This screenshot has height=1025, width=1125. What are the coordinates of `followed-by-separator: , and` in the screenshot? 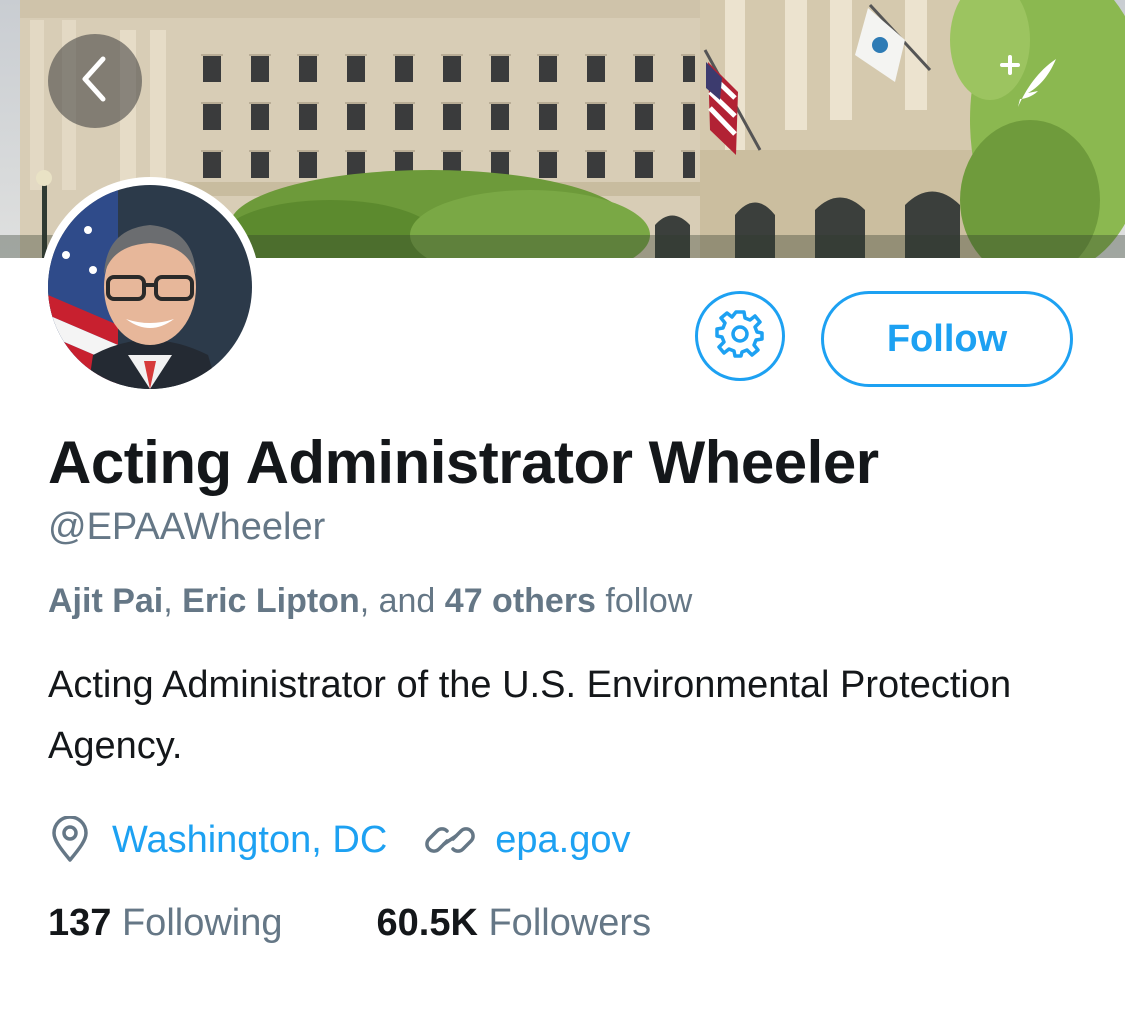 It's located at (402, 601).